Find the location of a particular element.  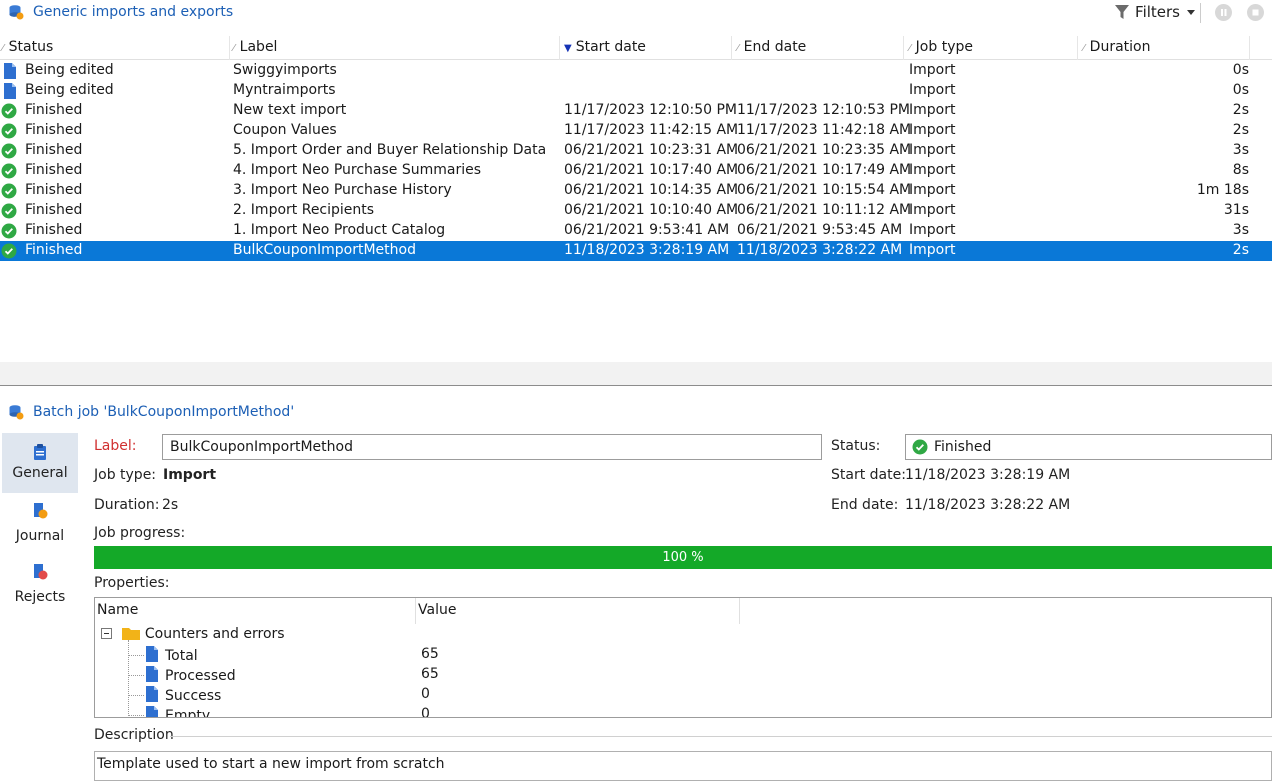

tree-item-value: 65 is located at coordinates (430, 654).